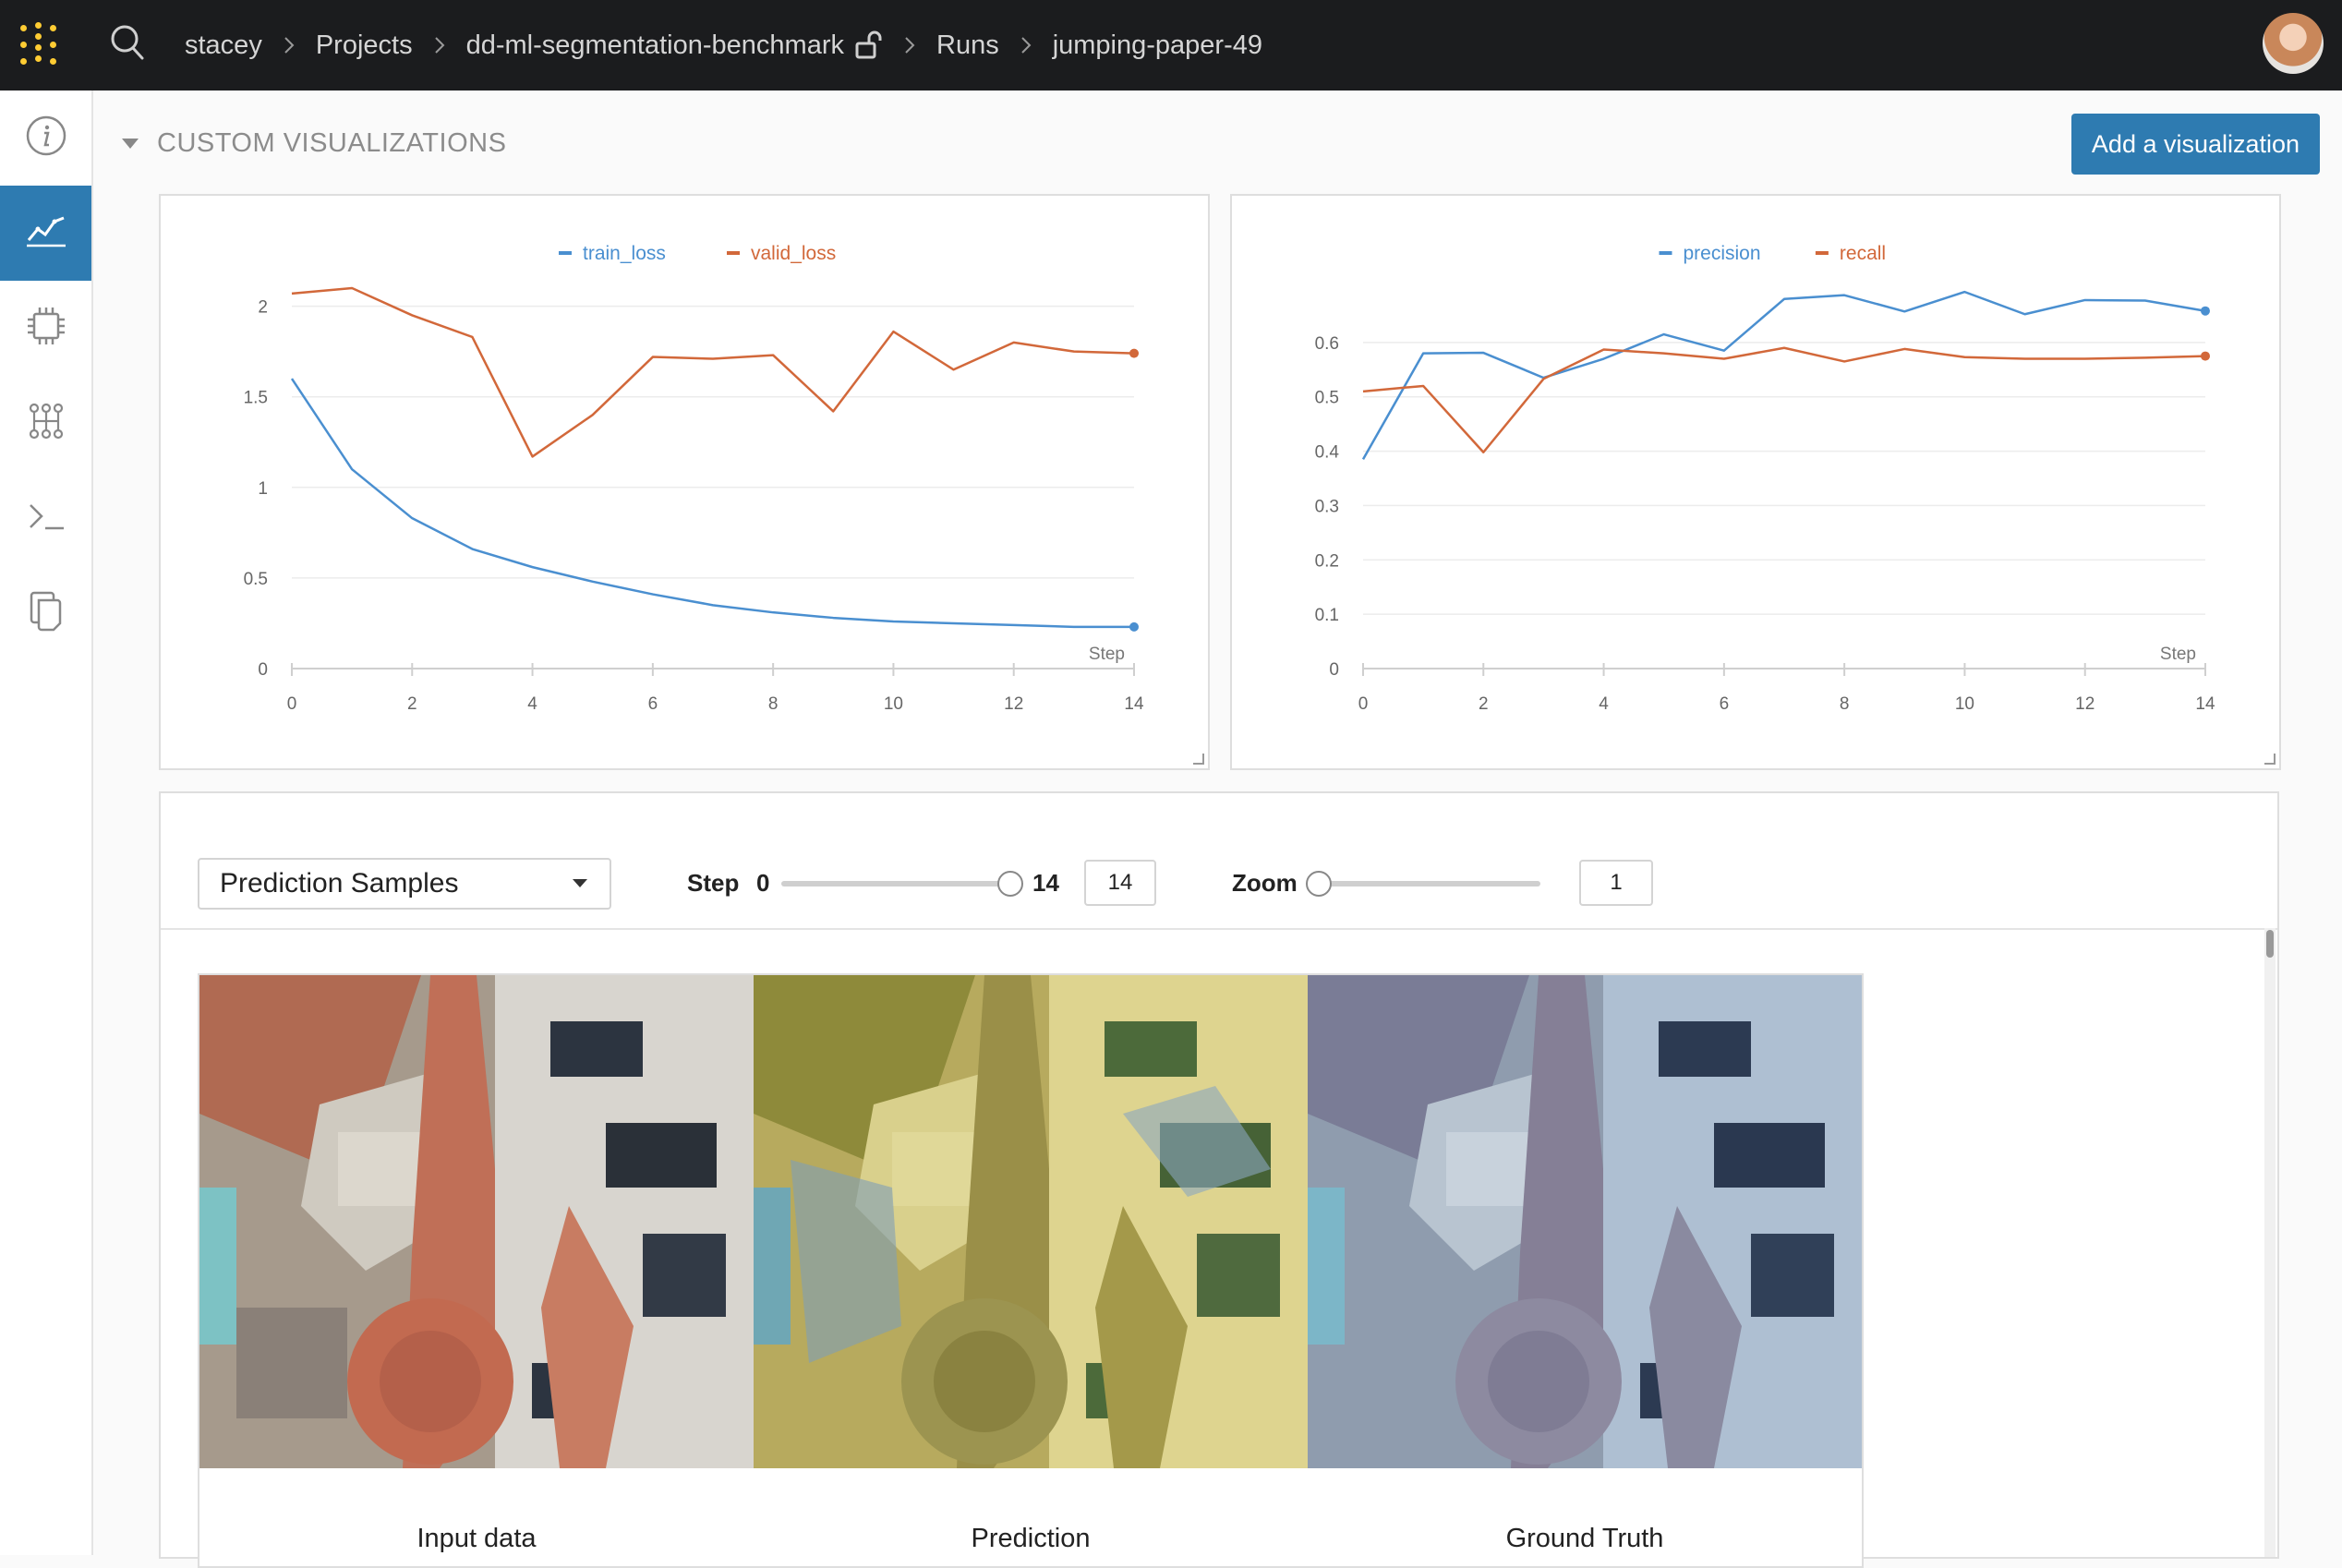  I want to click on search-icon, so click(127, 44).